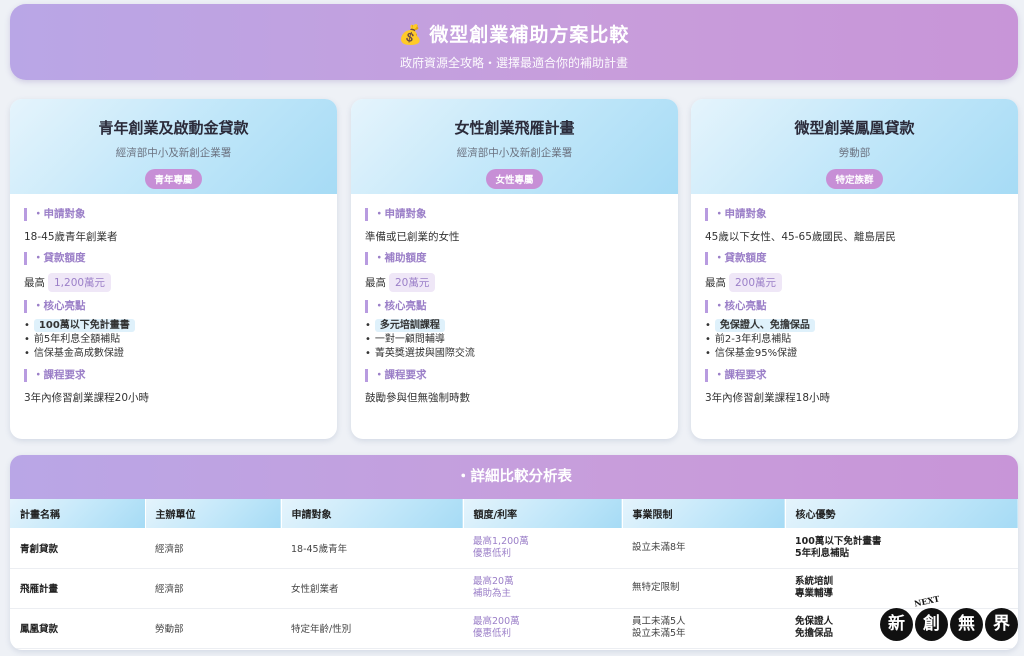 Image resolution: width=1024 pixels, height=656 pixels. Describe the element at coordinates (768, 398) in the screenshot. I see `section-text: 3年內修習創業課程18小時` at that location.